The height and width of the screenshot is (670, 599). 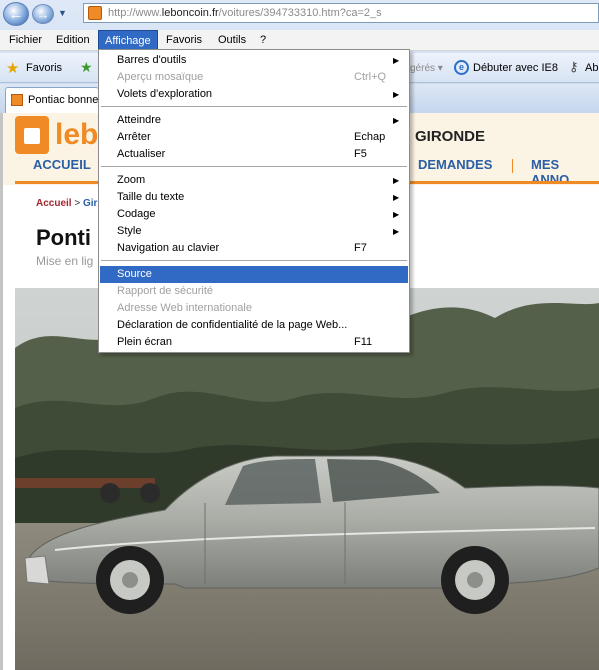 I want to click on url-domain: leboncoin.fr, so click(x=190, y=13).